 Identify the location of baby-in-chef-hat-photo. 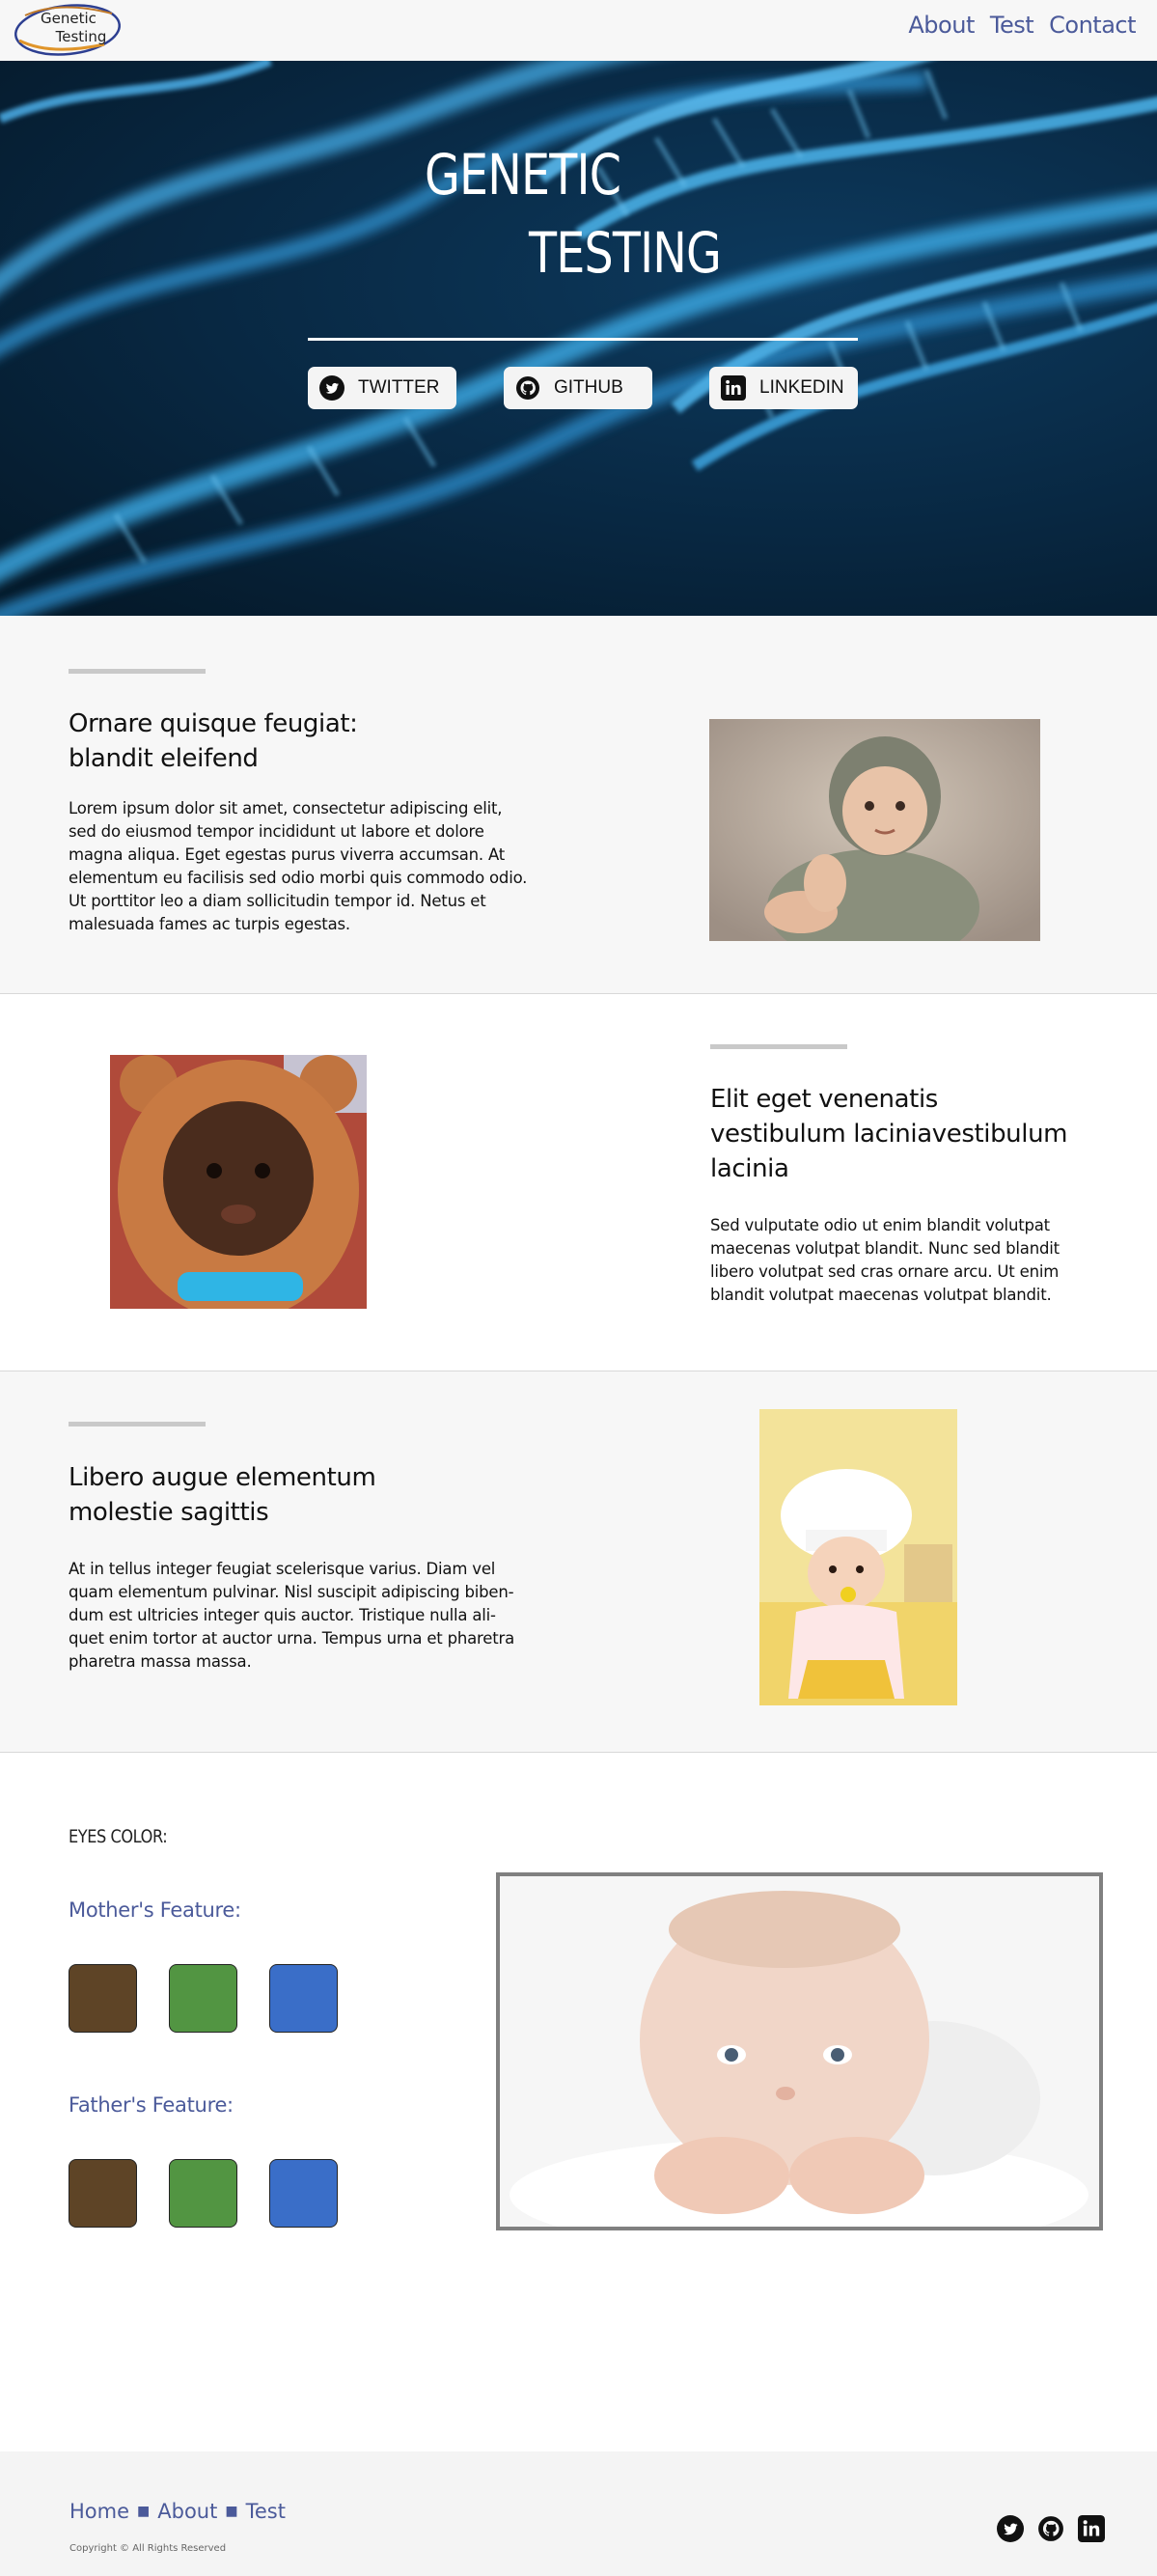
(858, 1557).